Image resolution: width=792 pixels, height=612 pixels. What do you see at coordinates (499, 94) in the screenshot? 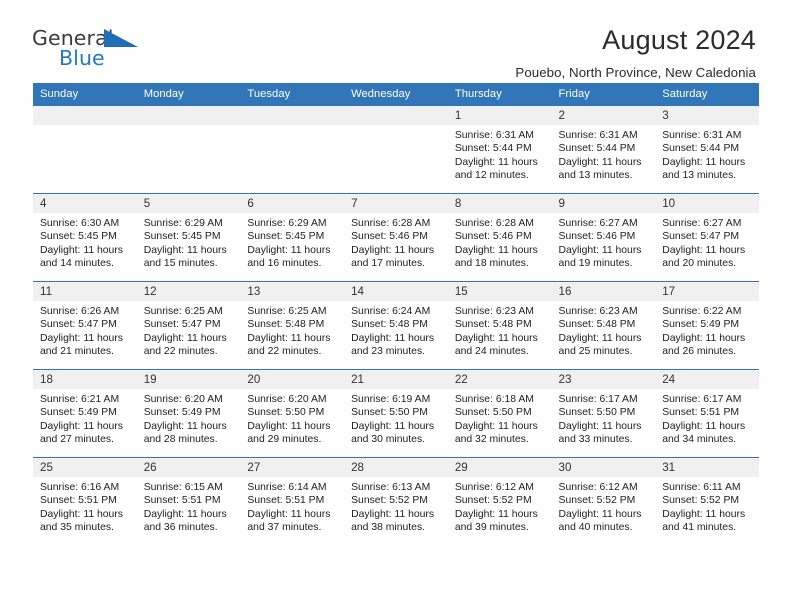
I see `weekday-header-thursday: Thursday` at bounding box center [499, 94].